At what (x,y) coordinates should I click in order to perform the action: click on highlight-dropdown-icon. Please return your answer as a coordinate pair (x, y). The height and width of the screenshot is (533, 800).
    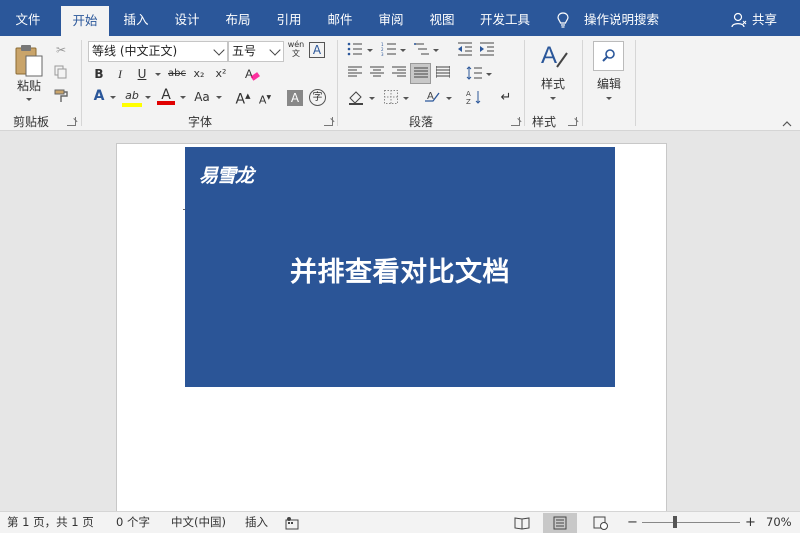
    Looking at the image, I should click on (148, 97).